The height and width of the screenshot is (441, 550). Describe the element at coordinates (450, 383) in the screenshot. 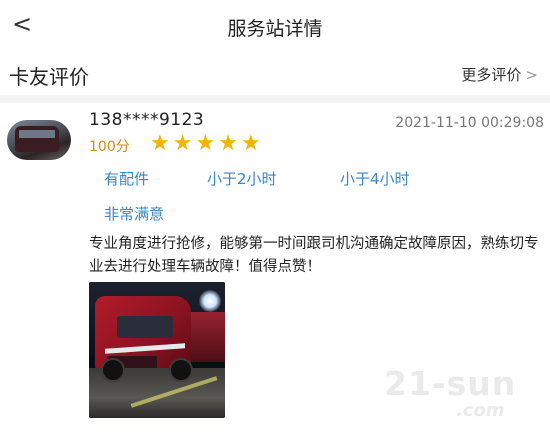

I see `watermark-main: 21-sun` at that location.